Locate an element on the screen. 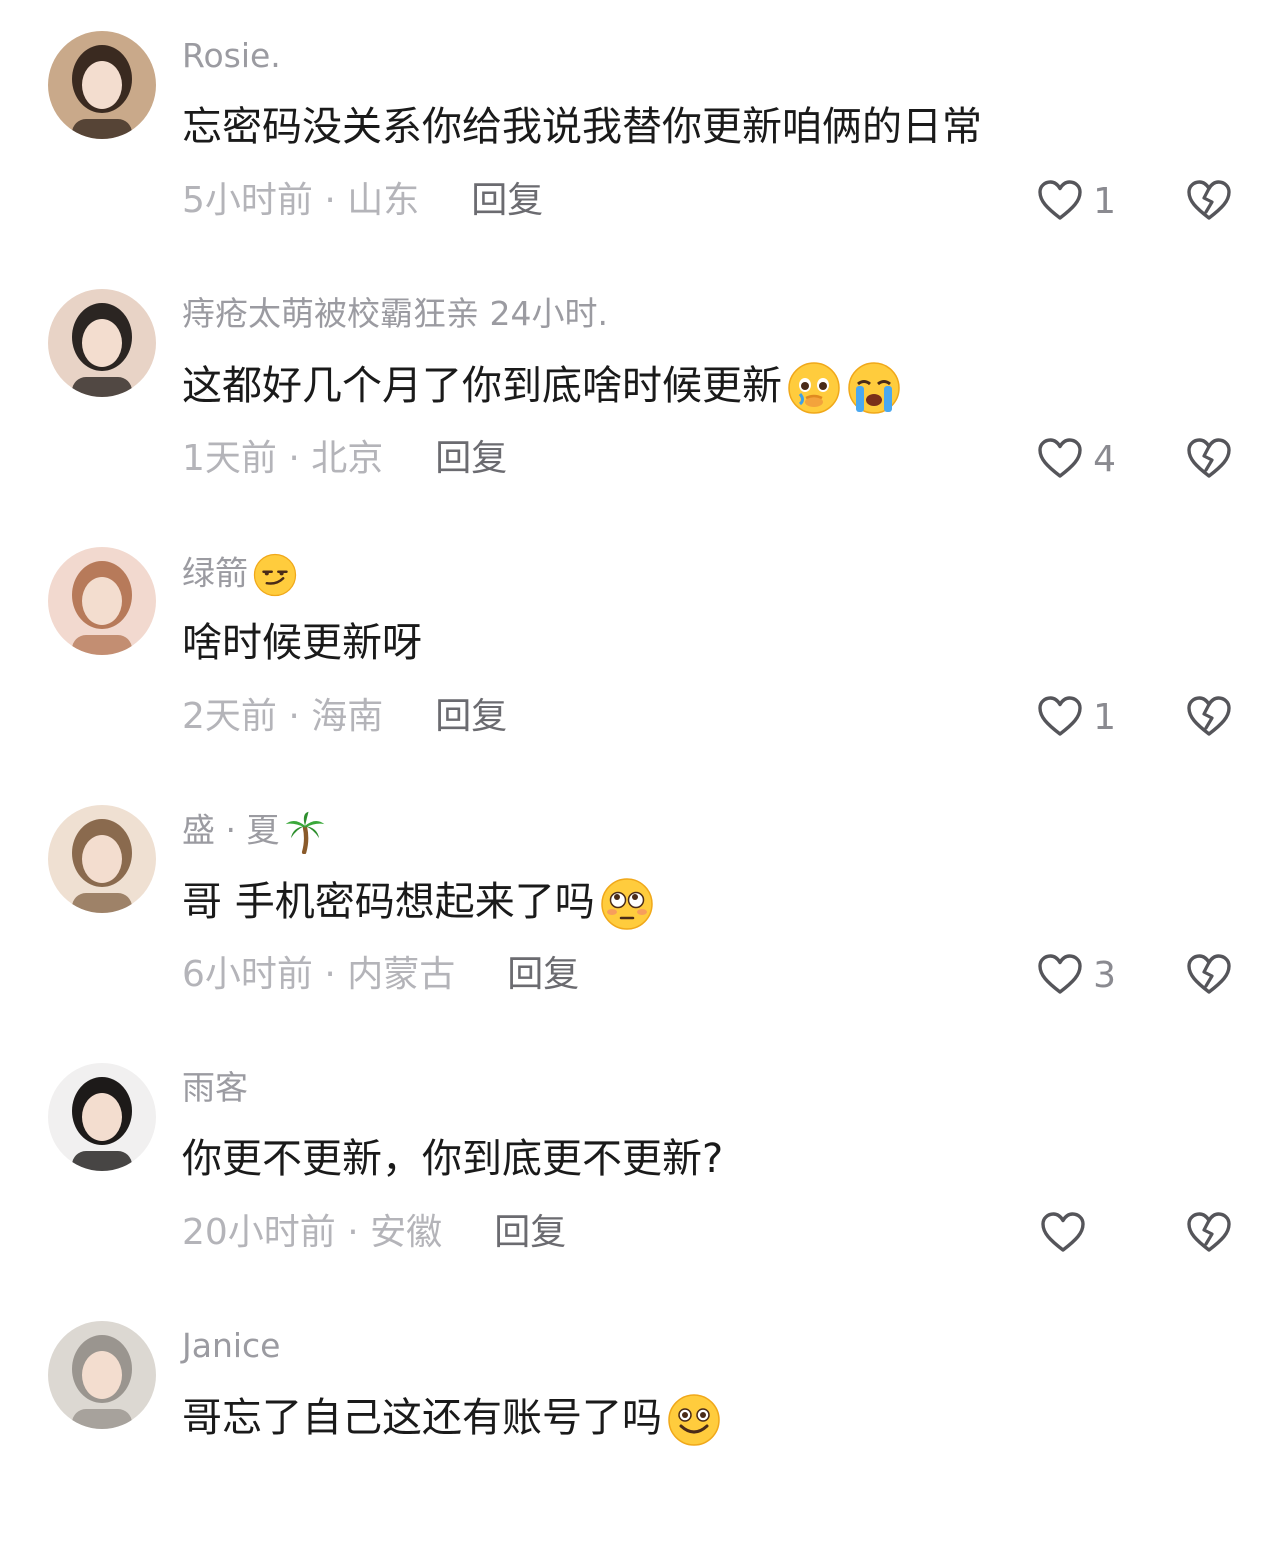 The width and height of the screenshot is (1284, 1548). palm-tree-emoji is located at coordinates (305, 832).